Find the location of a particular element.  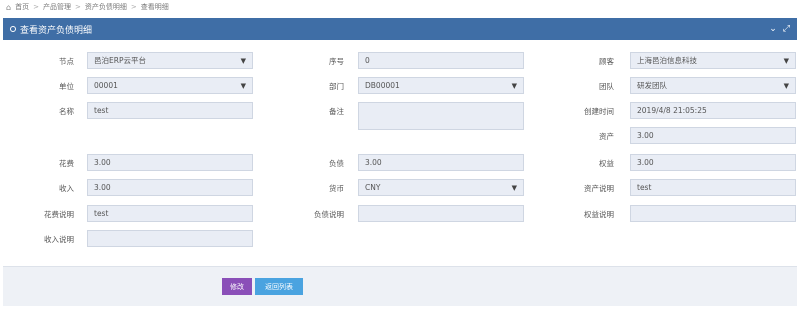

liability-desc-label: 负债说明 is located at coordinates (329, 214).